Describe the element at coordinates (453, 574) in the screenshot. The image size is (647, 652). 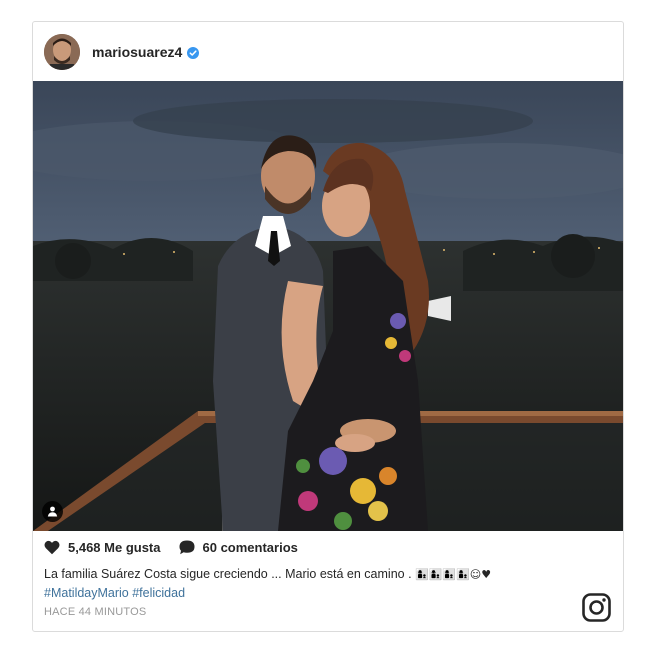
I see `caption-emojis: 👩‍👦👩‍👦👩‍👦👩‍👦☺♥` at that location.